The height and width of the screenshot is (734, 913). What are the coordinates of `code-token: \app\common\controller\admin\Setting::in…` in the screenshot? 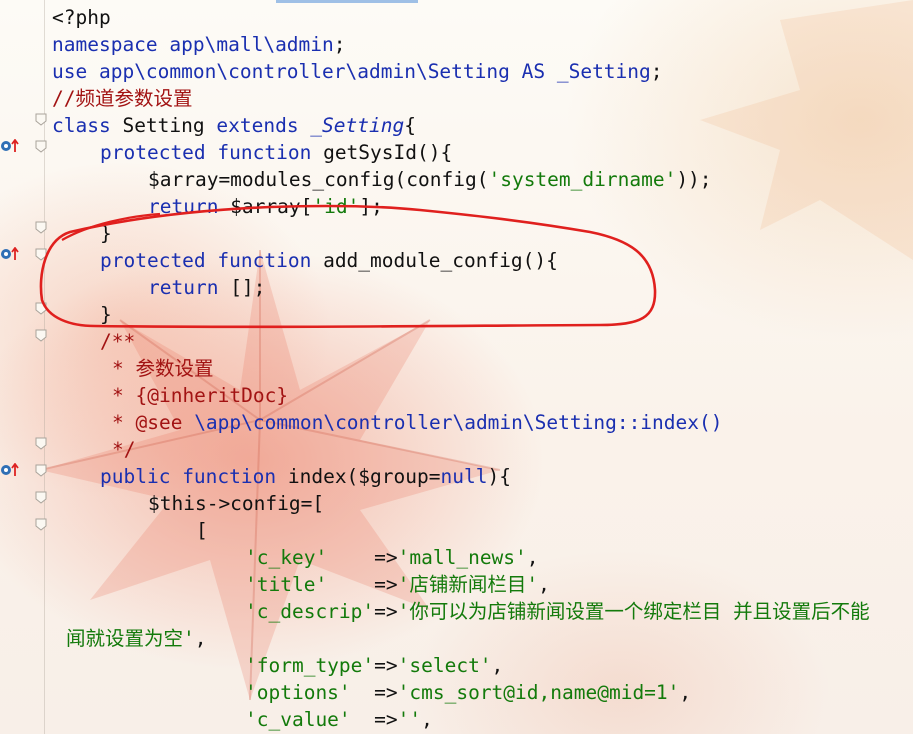 It's located at (458, 422).